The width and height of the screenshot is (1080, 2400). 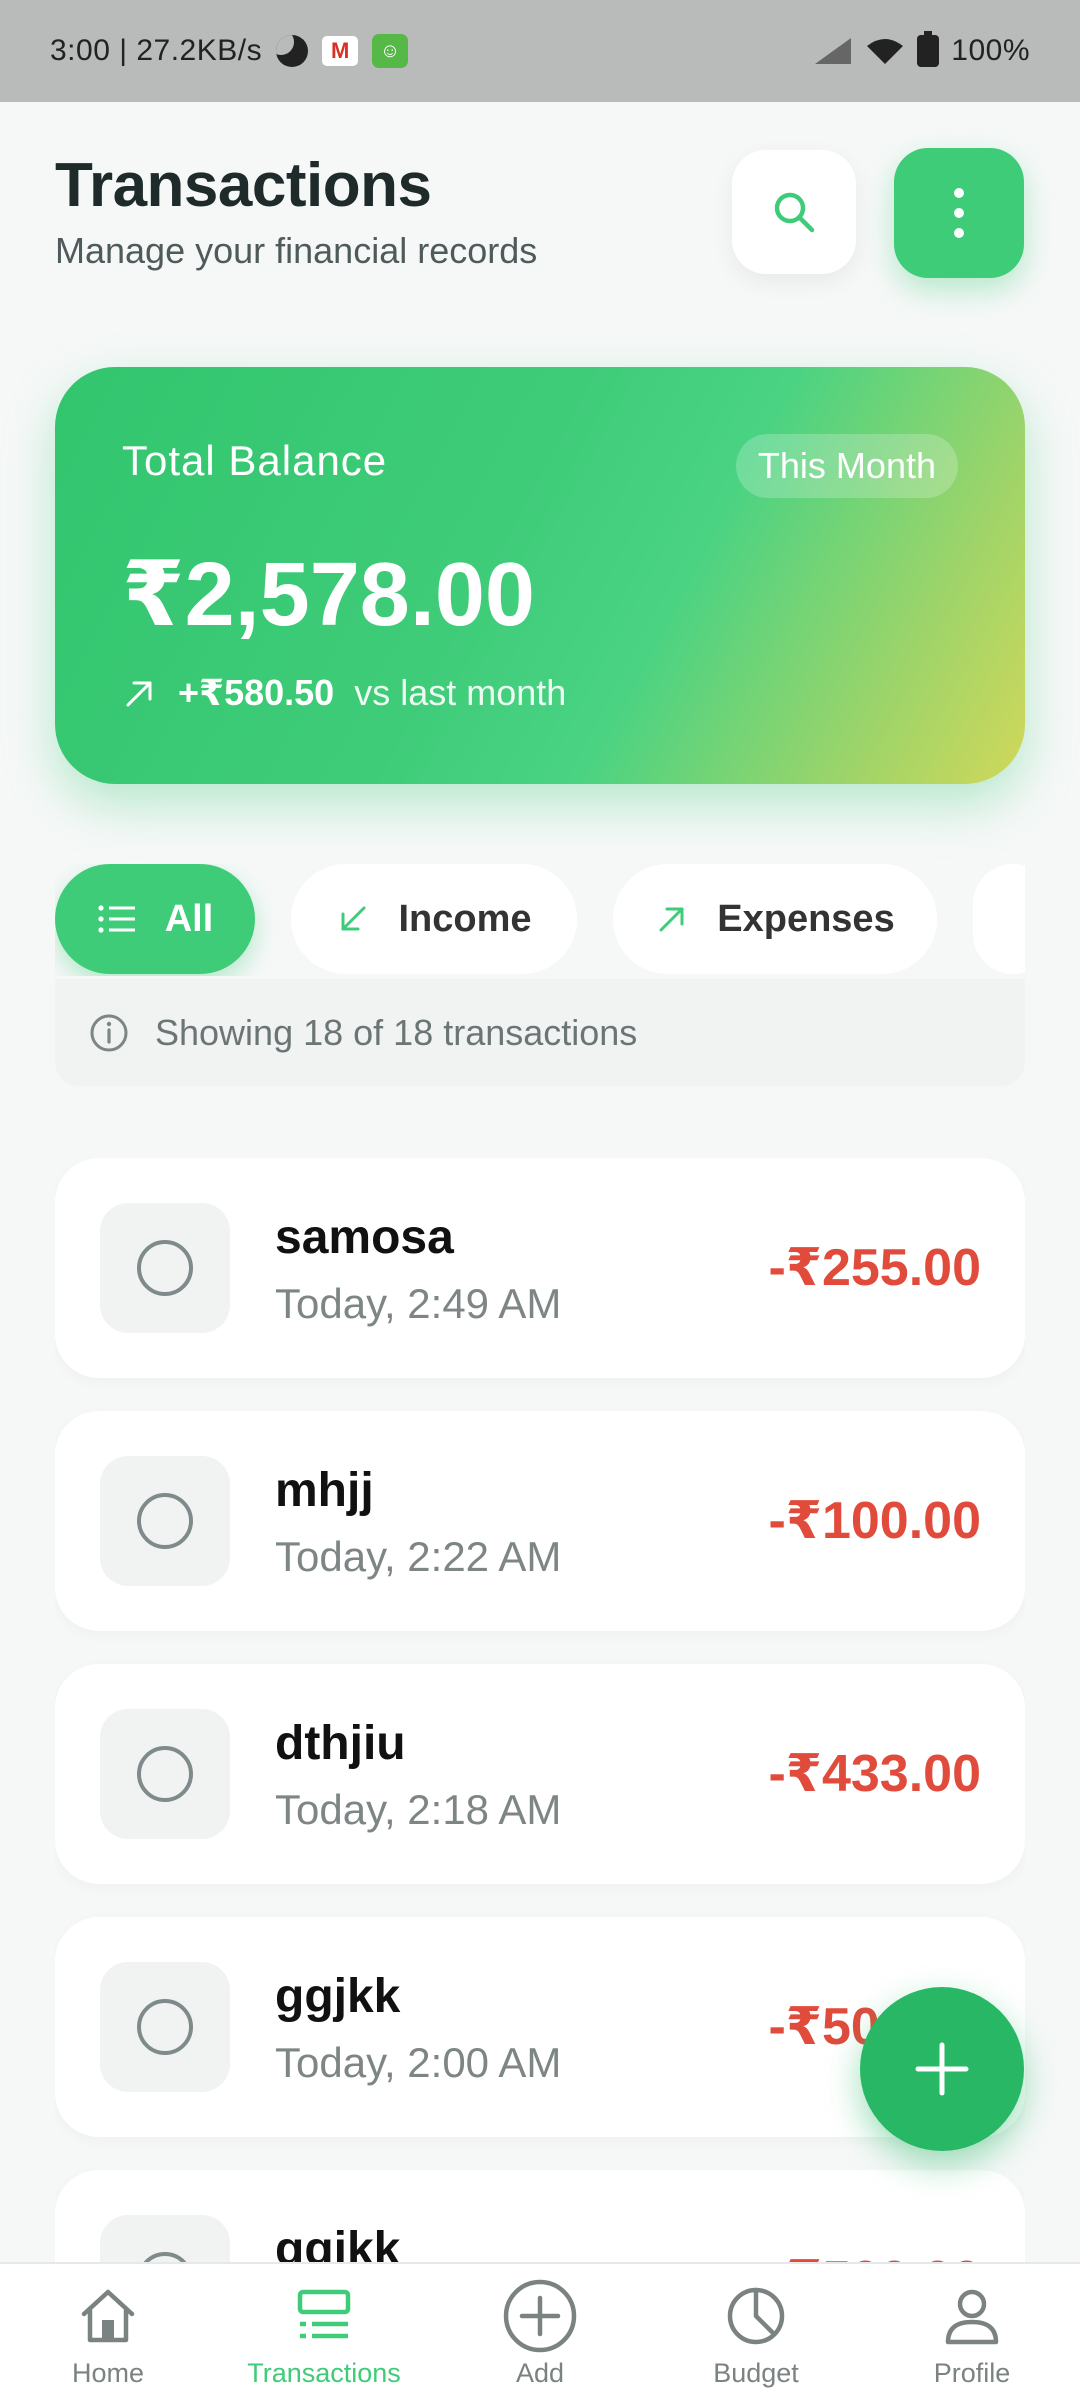 I want to click on arrow-up-right-icon, so click(x=671, y=919).